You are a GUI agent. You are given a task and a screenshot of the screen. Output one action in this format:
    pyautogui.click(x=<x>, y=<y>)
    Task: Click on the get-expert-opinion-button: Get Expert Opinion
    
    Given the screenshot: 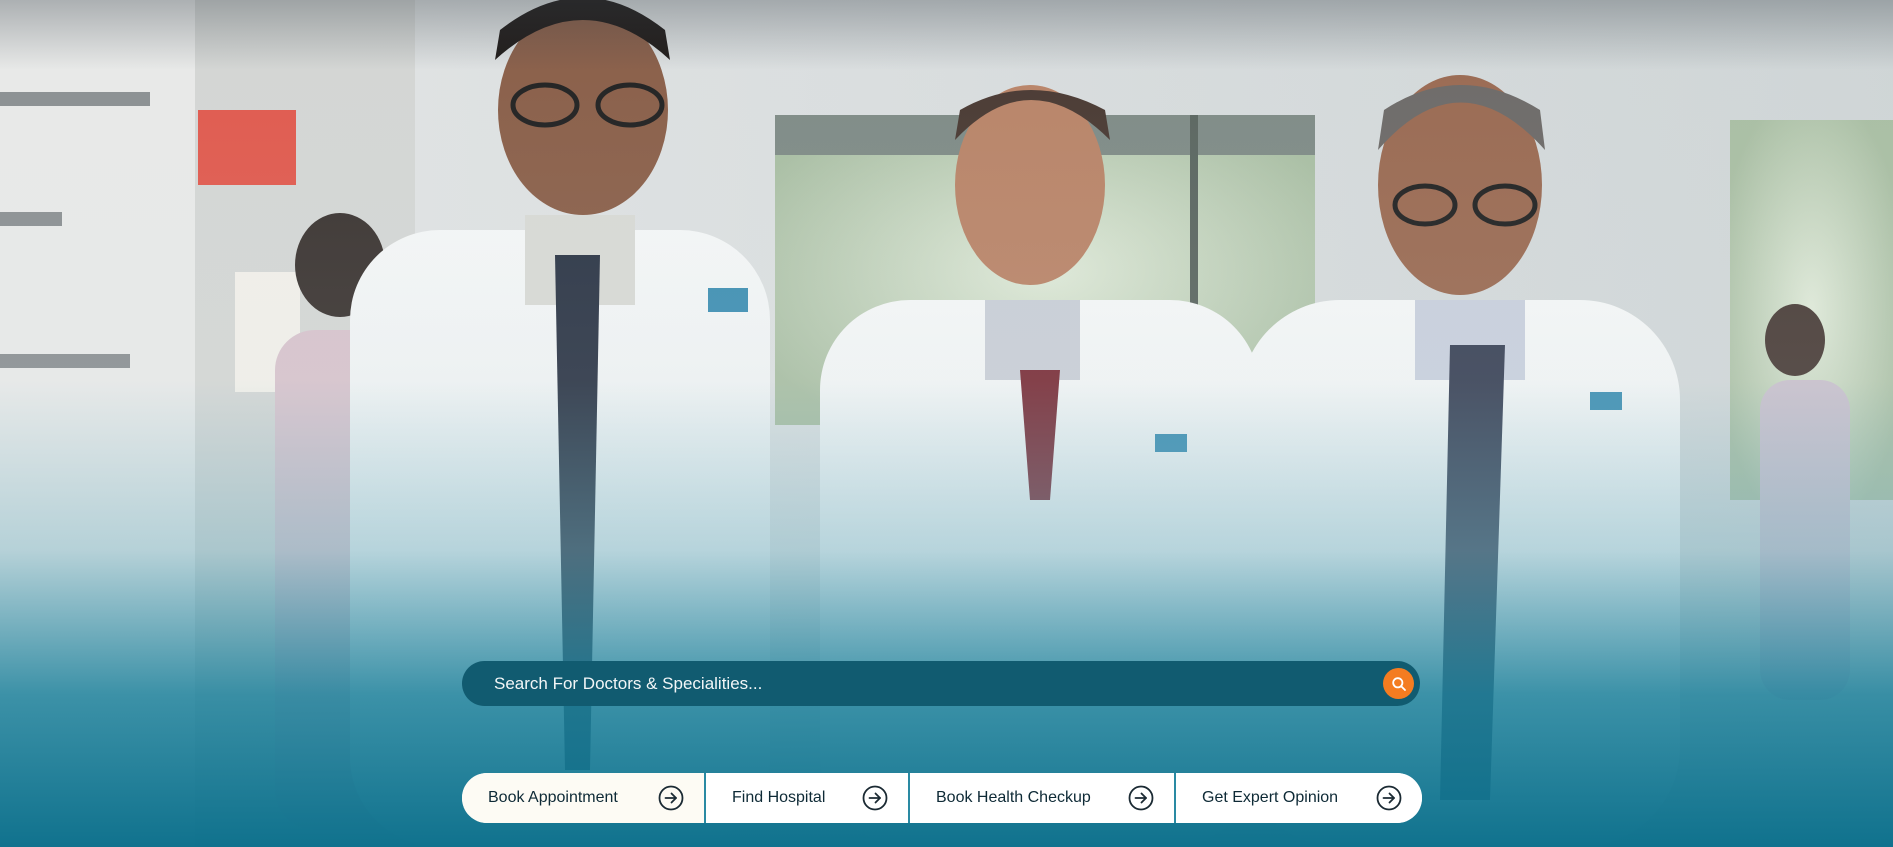 What is the action you would take?
    pyautogui.click(x=1299, y=798)
    